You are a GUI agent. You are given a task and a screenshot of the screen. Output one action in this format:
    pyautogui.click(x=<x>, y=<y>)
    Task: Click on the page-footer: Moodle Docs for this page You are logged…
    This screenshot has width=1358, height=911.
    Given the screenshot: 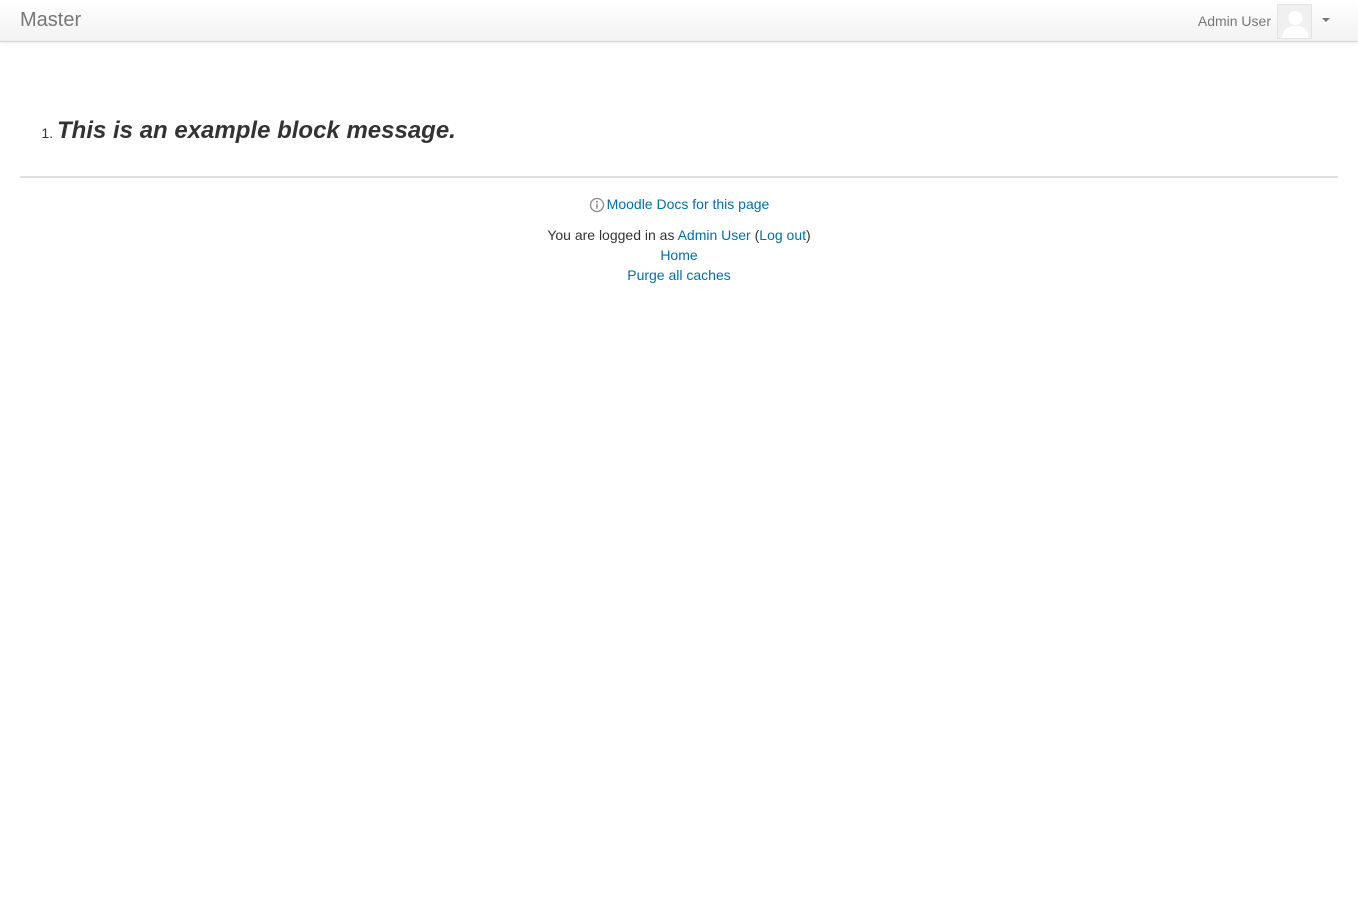 What is the action you would take?
    pyautogui.click(x=679, y=230)
    